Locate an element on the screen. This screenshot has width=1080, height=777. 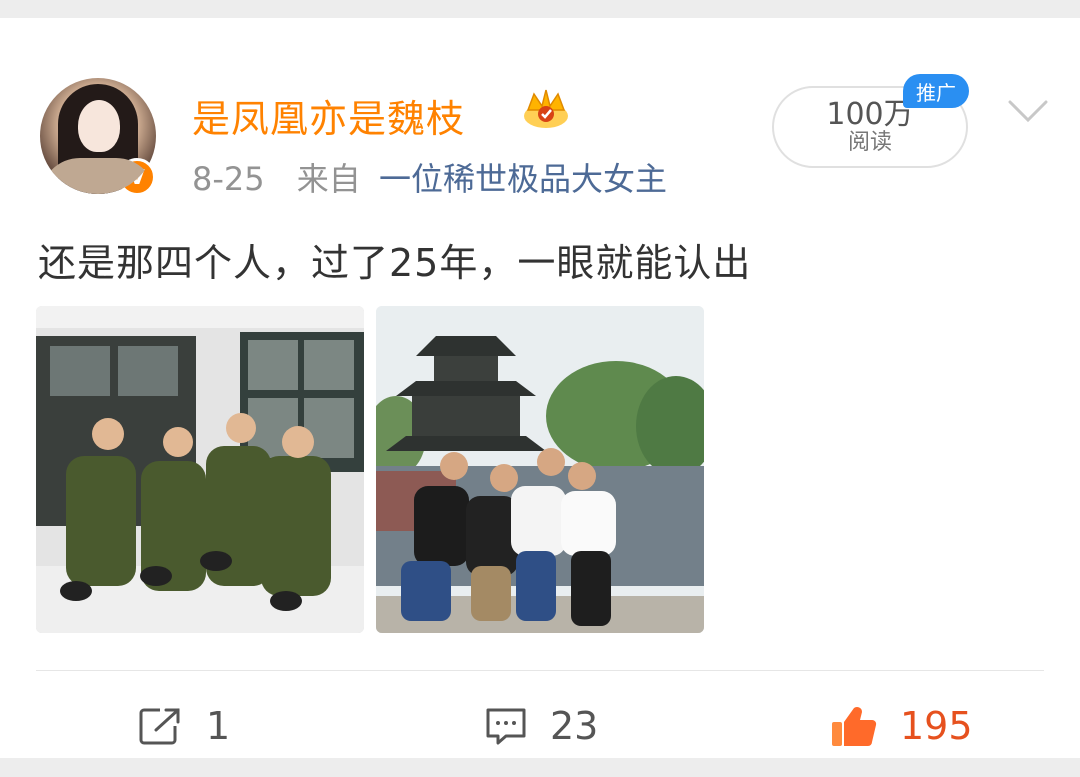
post-meta: 8-25 来自 一位稀世极品大女主 is located at coordinates (429, 177).